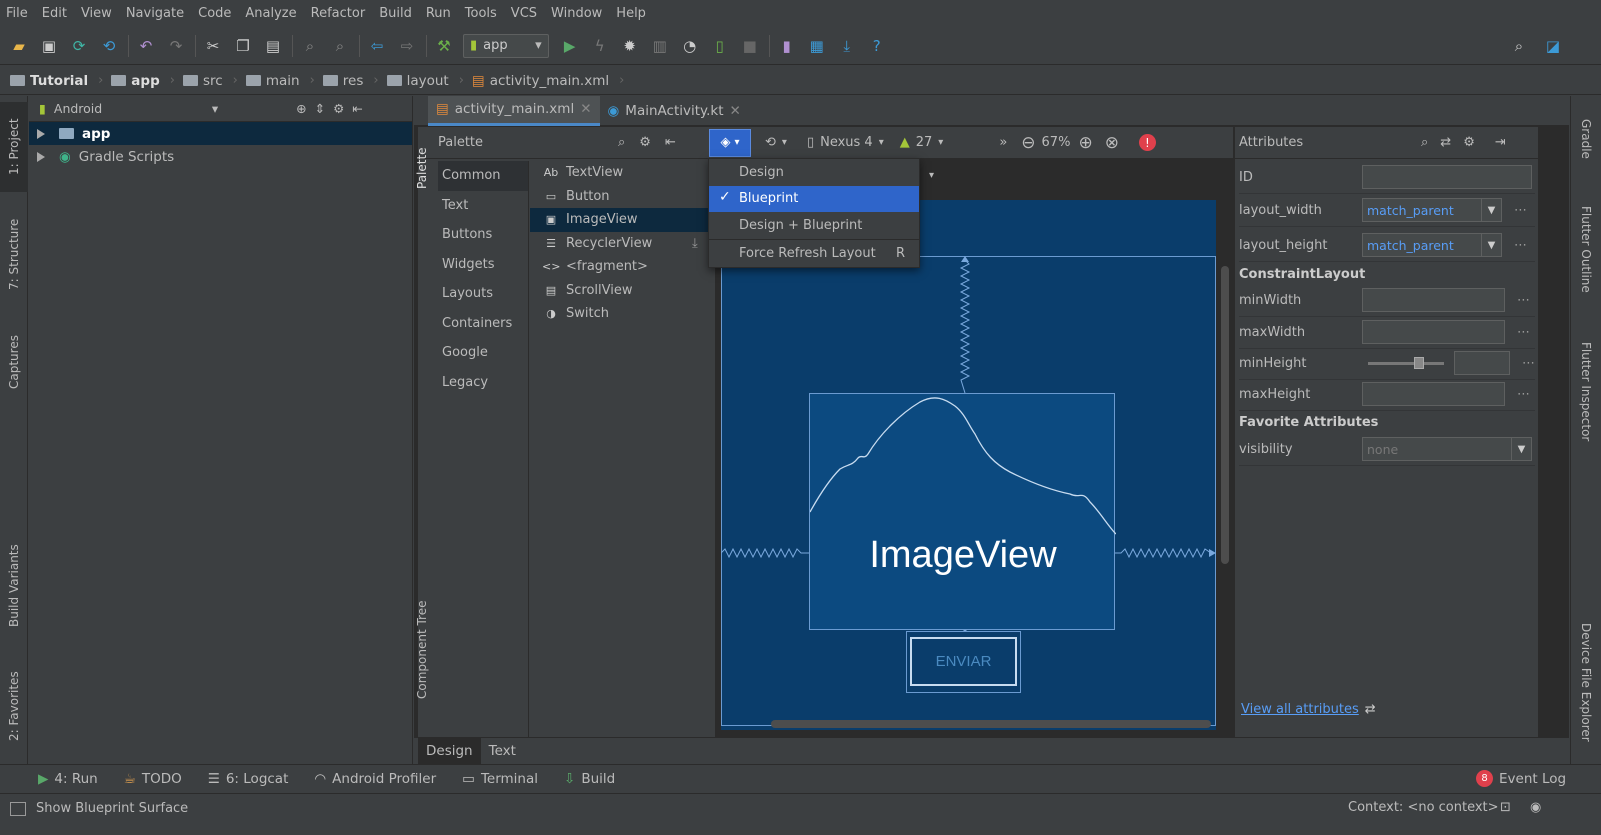 This screenshot has height=835, width=1601. What do you see at coordinates (109, 46) in the screenshot?
I see `gradle-sync-icon: ⟲` at bounding box center [109, 46].